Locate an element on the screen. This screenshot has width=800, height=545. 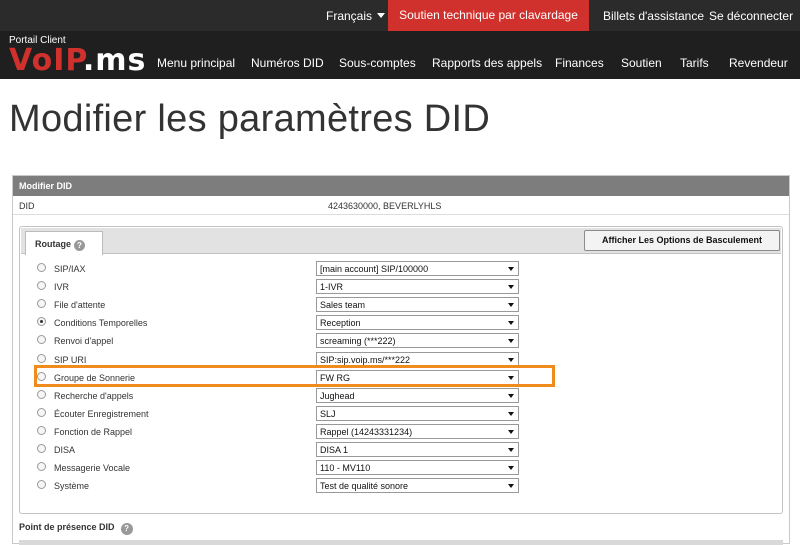
routing-option-row: Renvoi d'appel screaming (***222) is located at coordinates (370, 341).